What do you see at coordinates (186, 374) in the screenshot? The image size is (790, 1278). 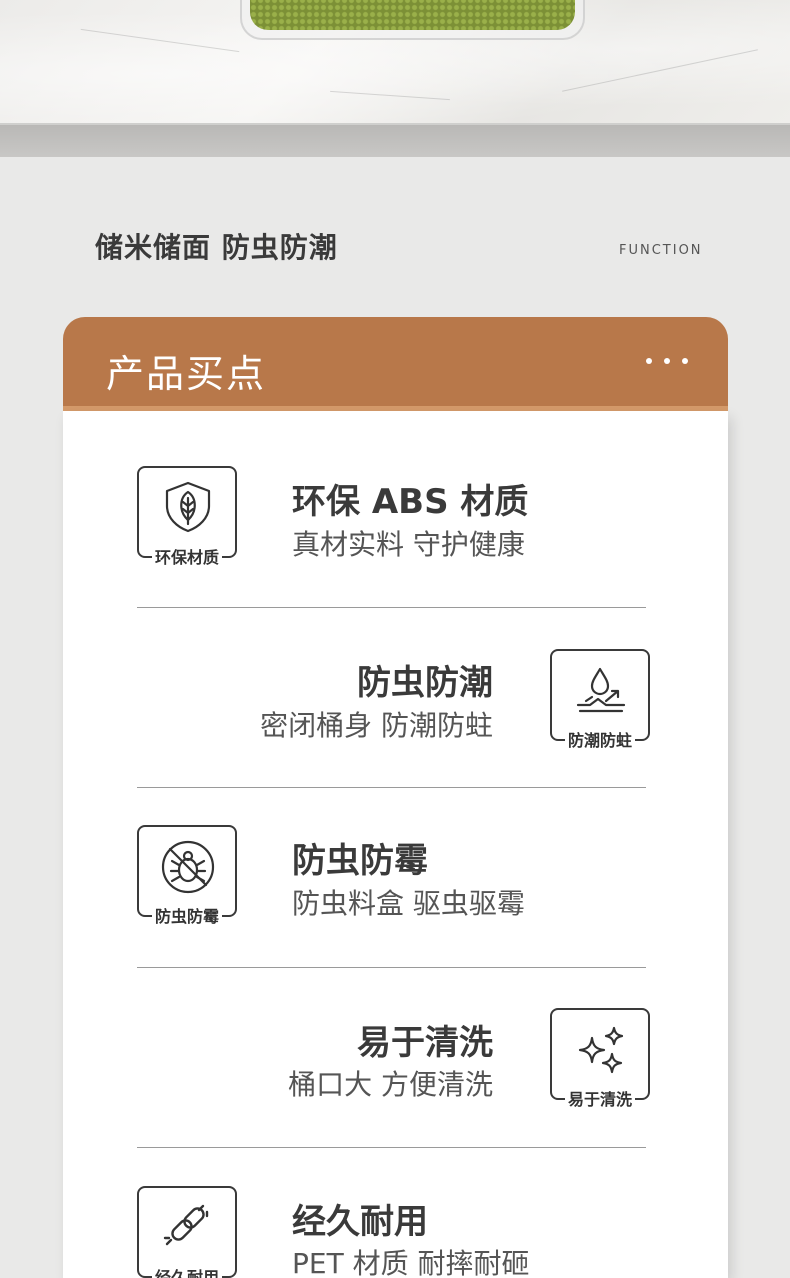 I see `card-header-title: 产品买点` at bounding box center [186, 374].